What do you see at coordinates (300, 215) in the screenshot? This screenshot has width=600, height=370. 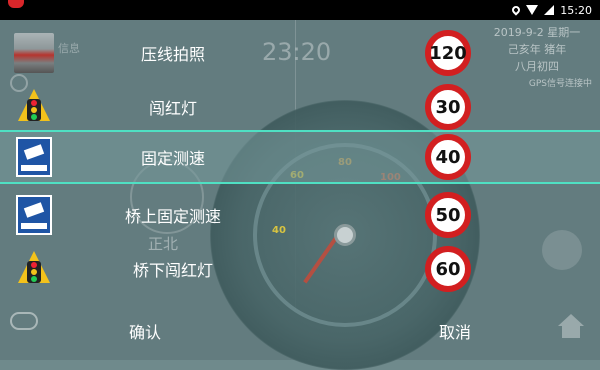 I see `list-item: 桥上固定测速 50` at bounding box center [300, 215].